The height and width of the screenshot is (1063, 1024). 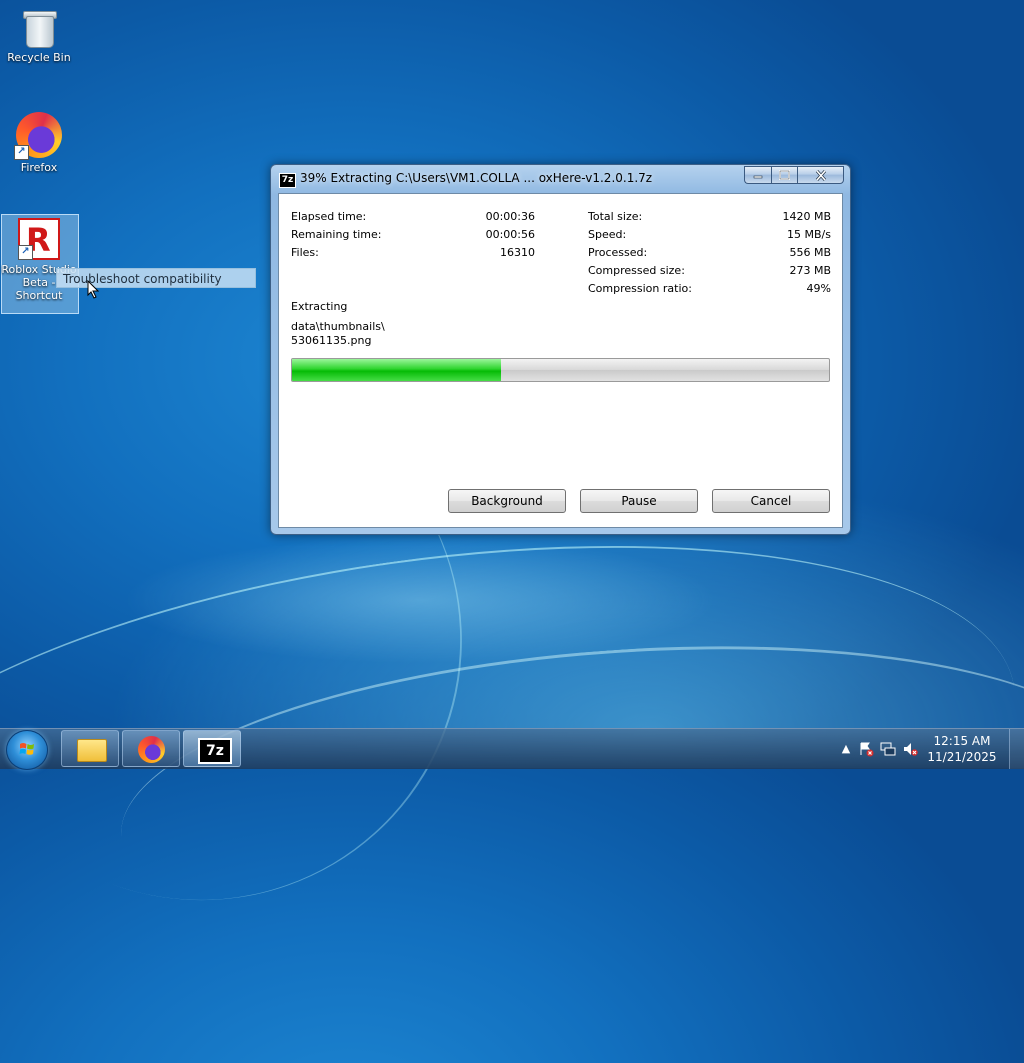 What do you see at coordinates (336, 234) in the screenshot?
I see `remaining-time-label: Remaining time:` at bounding box center [336, 234].